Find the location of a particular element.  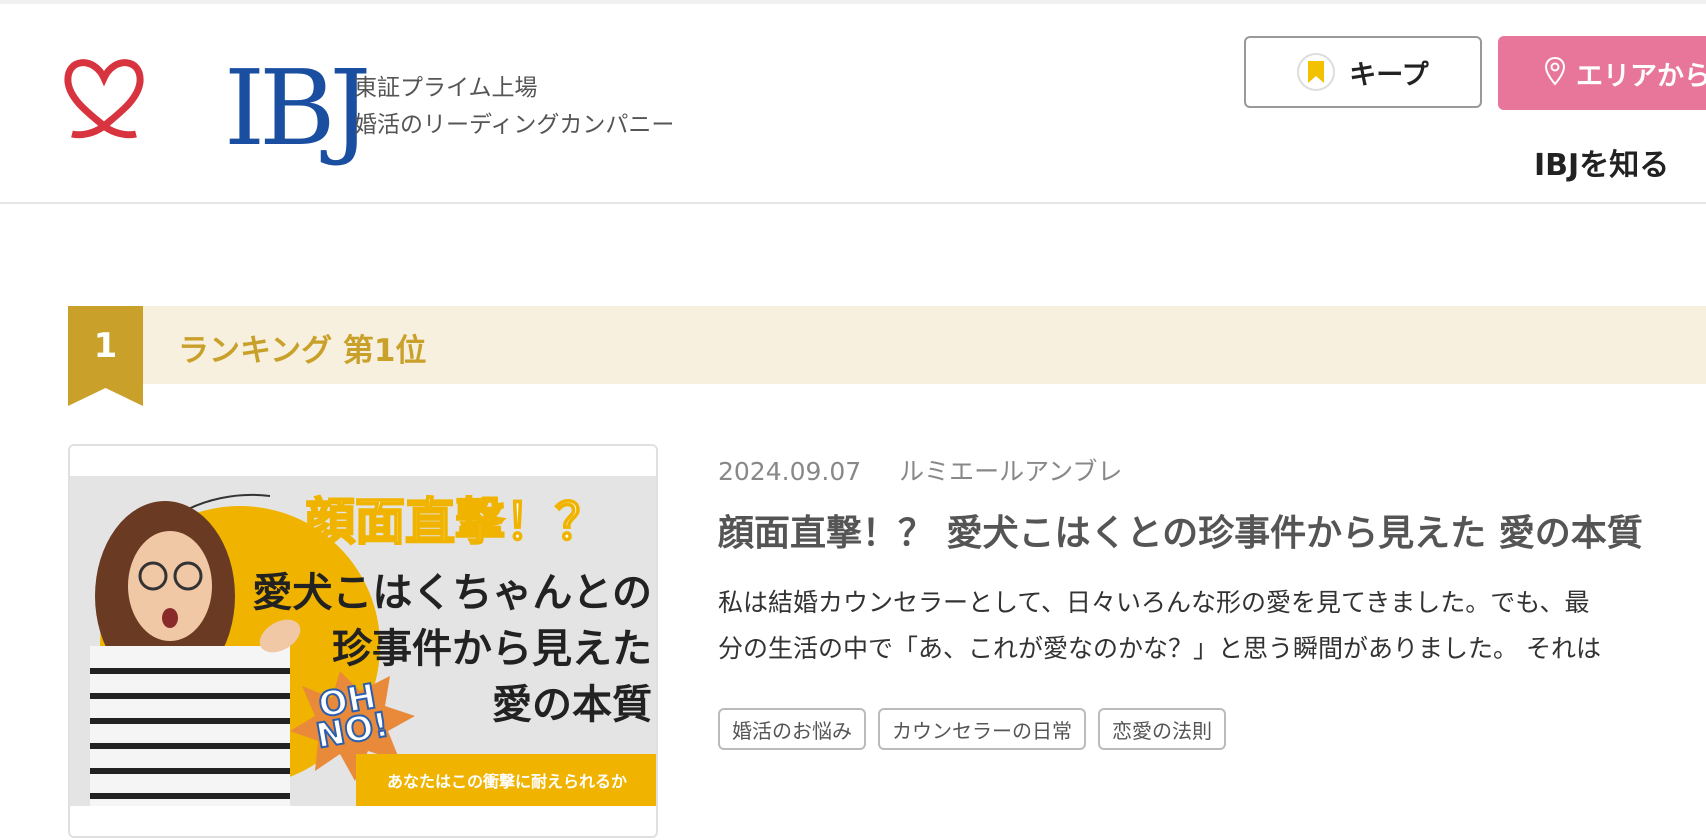

tagline-line-2: 婚活のリーディングカンパニー is located at coordinates (514, 125).